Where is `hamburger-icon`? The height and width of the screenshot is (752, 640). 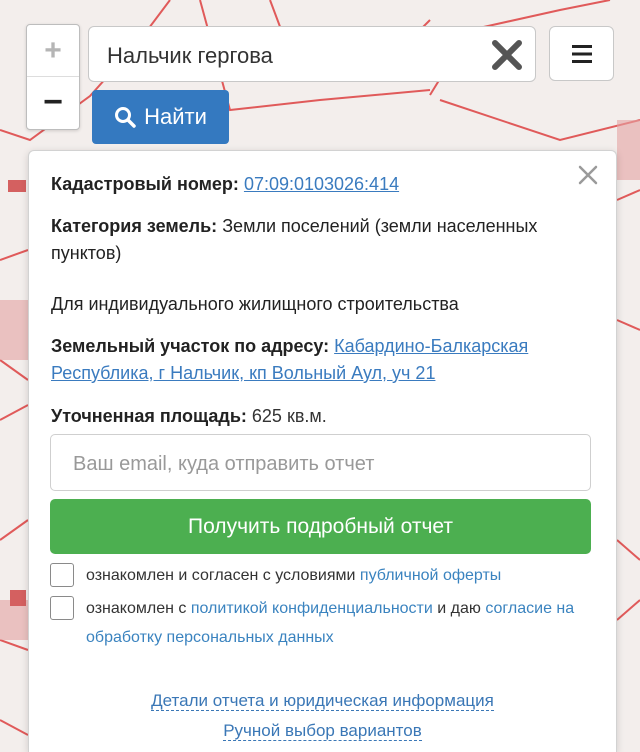 hamburger-icon is located at coordinates (581, 53).